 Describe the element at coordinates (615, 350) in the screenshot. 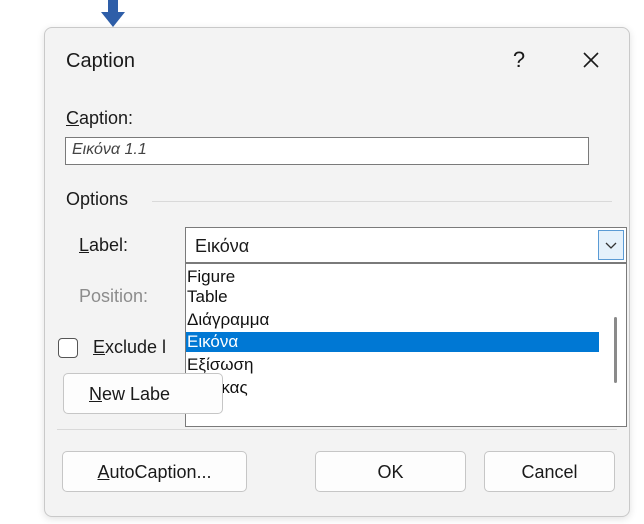

I see `dropdown-scrollbar-thumb` at that location.